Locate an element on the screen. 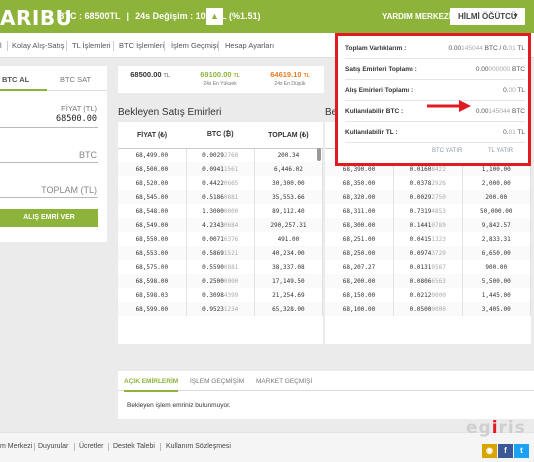 The image size is (534, 462). amount-input: BTC is located at coordinates (88, 155).